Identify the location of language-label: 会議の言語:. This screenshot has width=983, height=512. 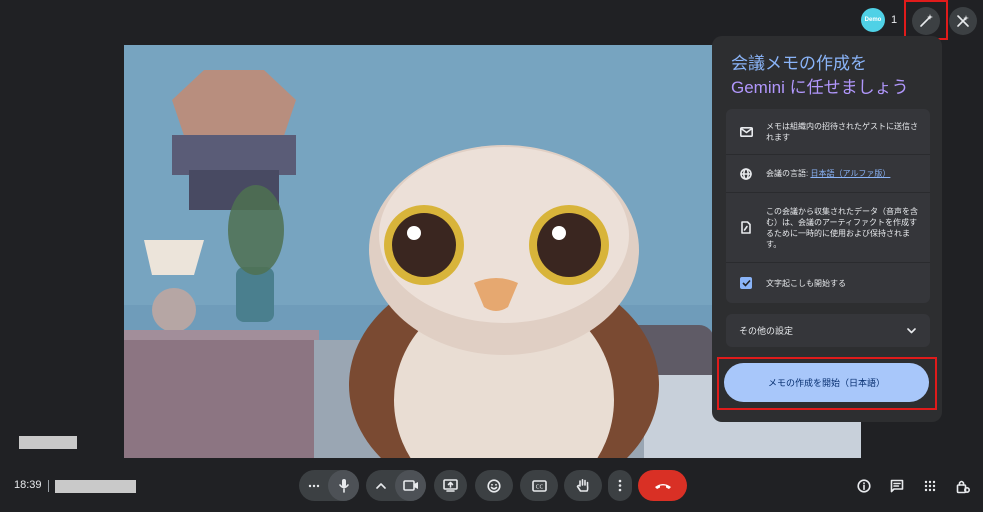
(788, 173).